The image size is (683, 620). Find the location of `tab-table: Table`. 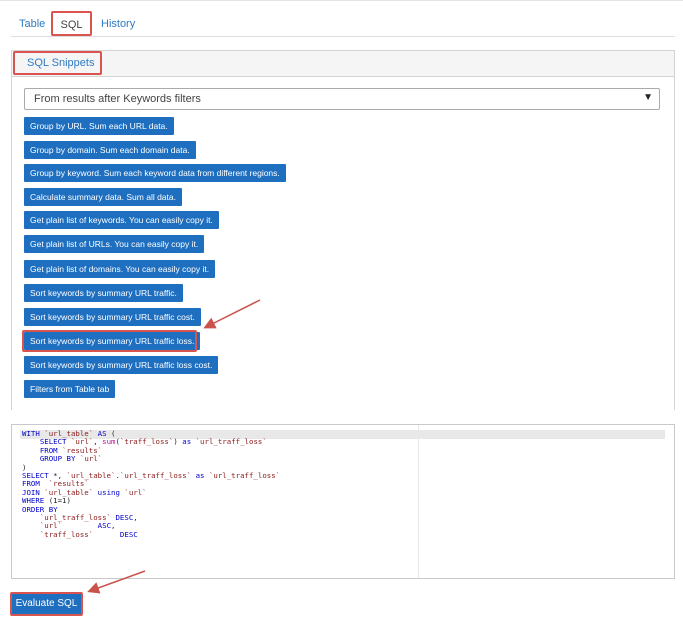

tab-table: Table is located at coordinates (32, 24).